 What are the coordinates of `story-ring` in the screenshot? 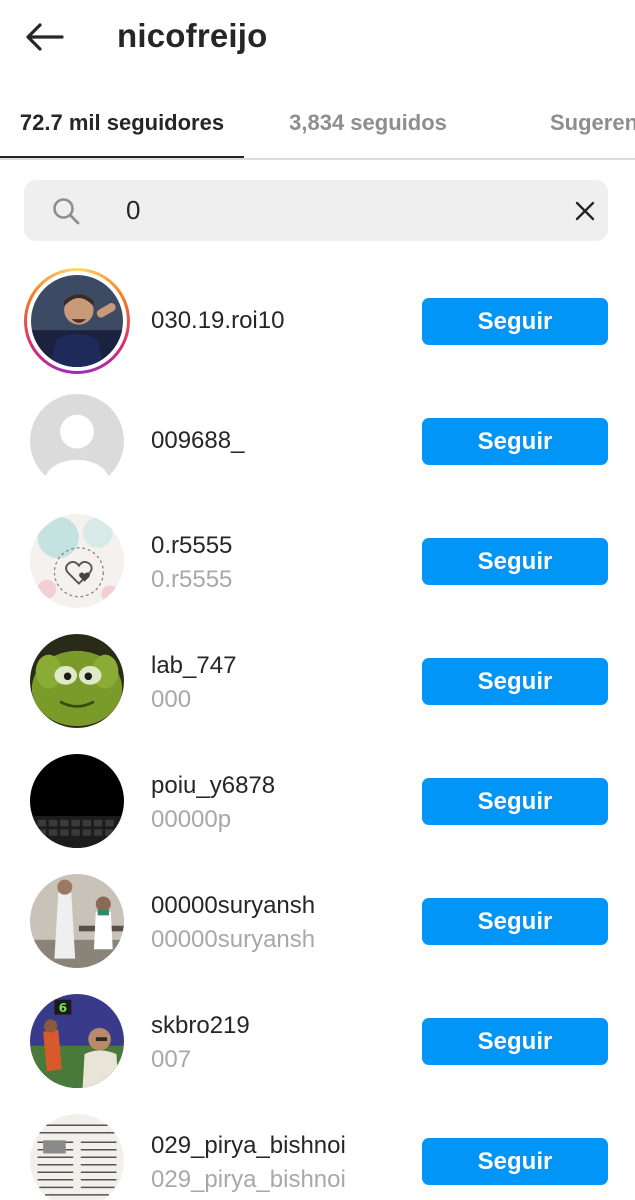 It's located at (77, 321).